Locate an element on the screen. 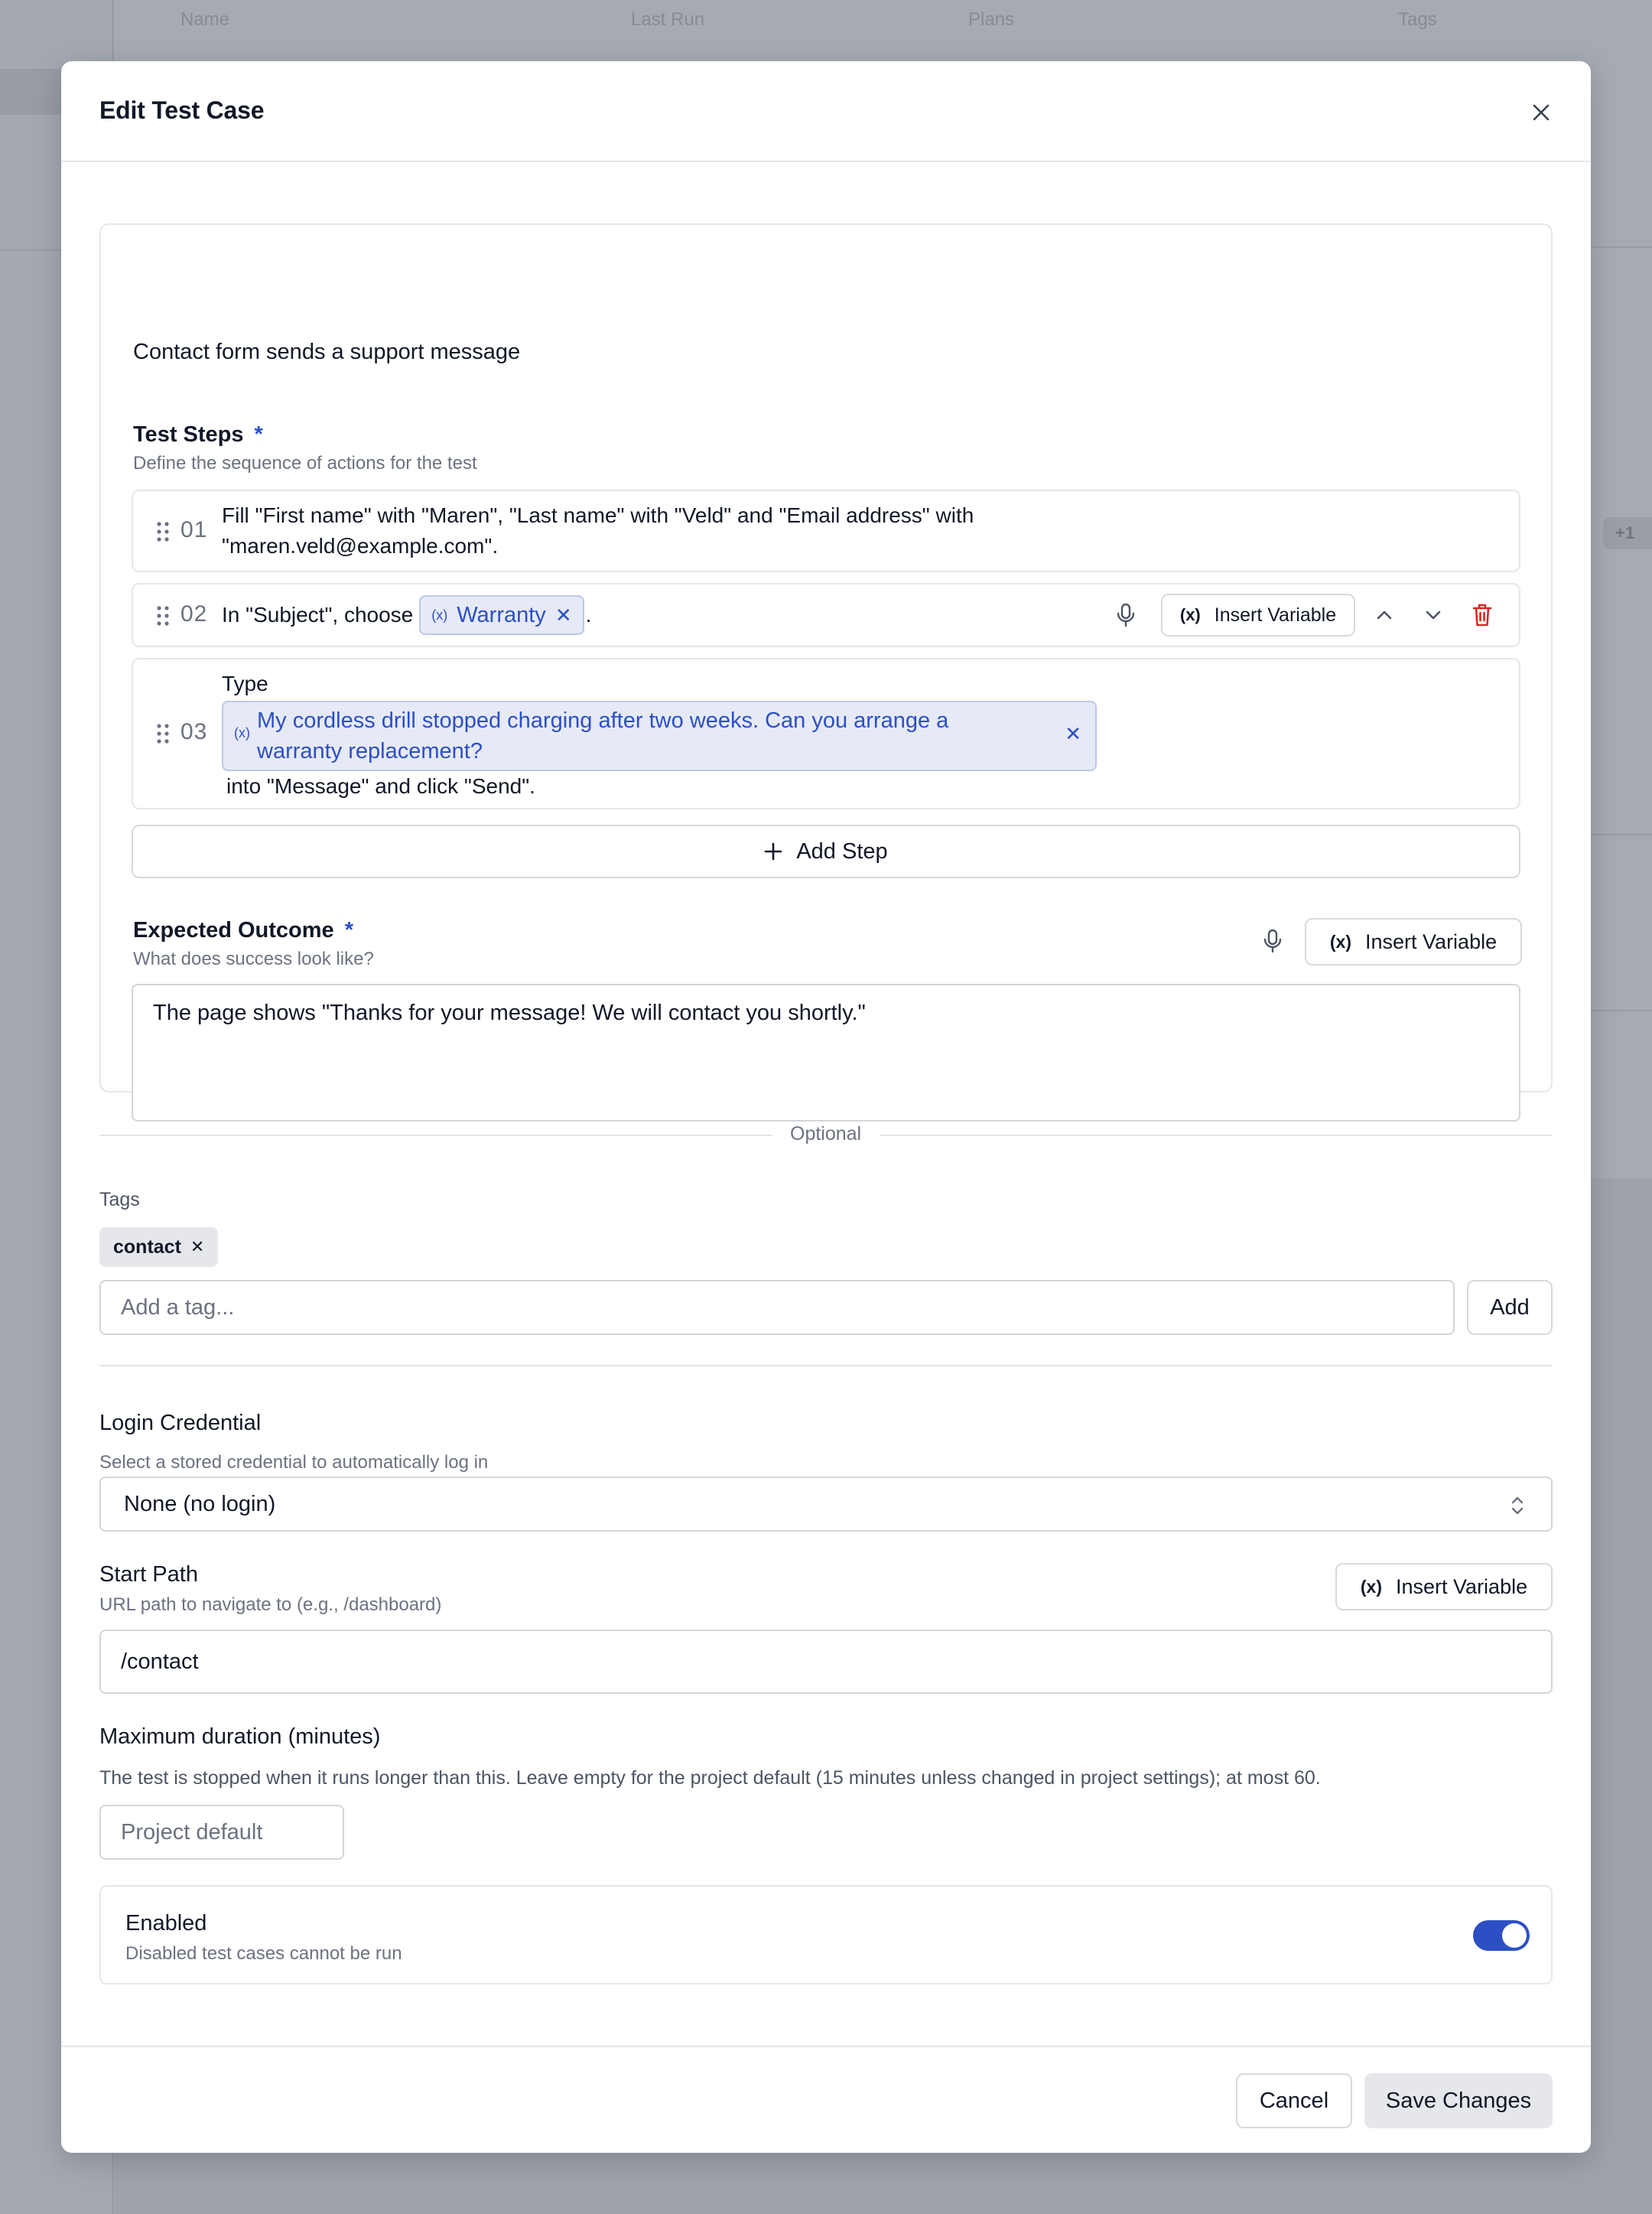 The width and height of the screenshot is (1652, 2214). max-duration-input: Project default is located at coordinates (222, 1832).